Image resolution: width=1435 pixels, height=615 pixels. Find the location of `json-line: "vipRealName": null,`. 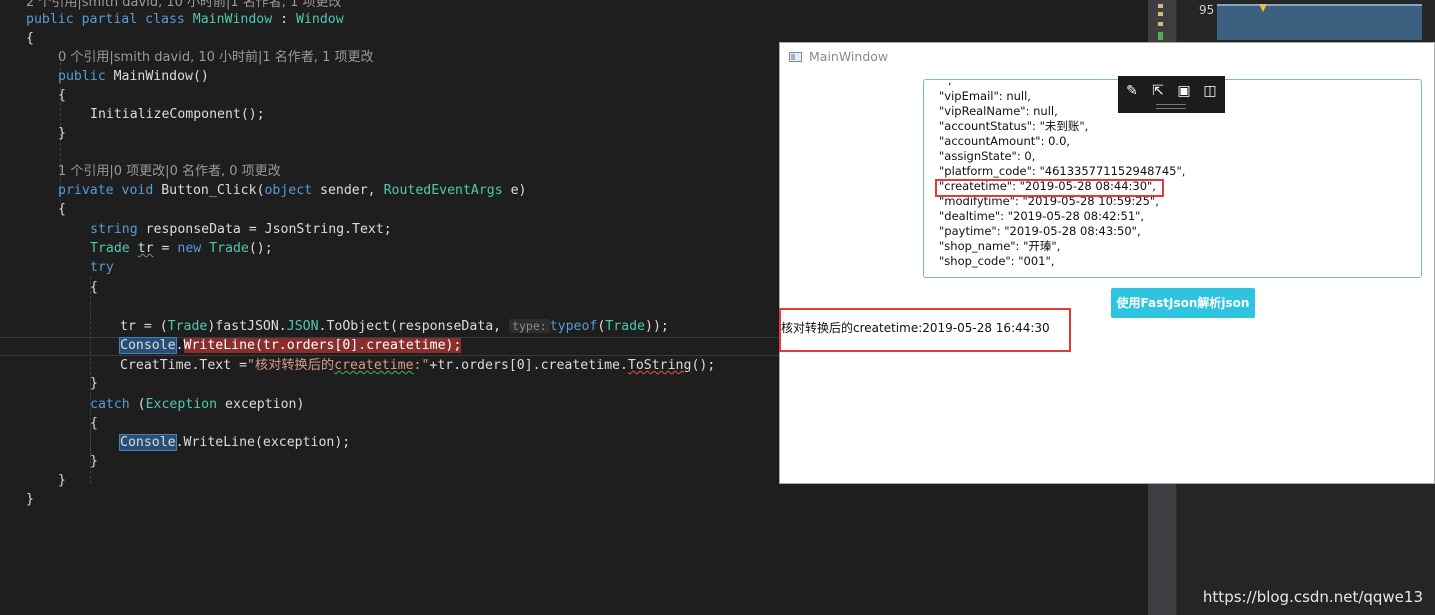

json-line: "vipRealName": null, is located at coordinates (998, 111).